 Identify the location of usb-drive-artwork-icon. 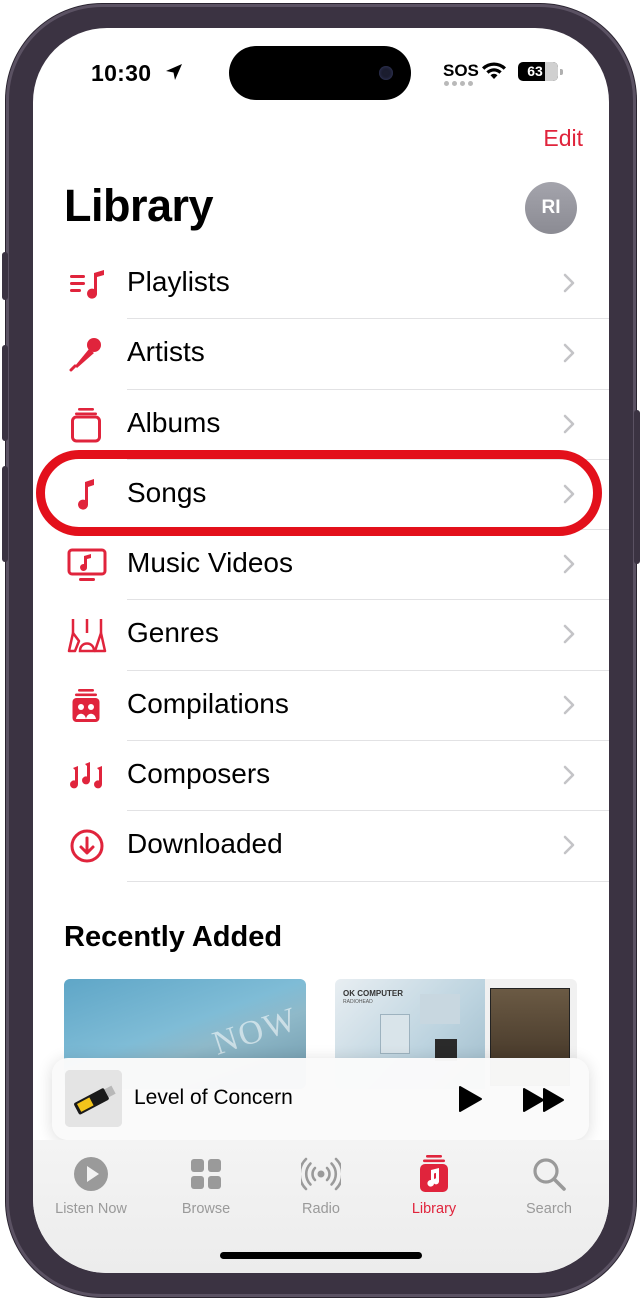
(93, 1098).